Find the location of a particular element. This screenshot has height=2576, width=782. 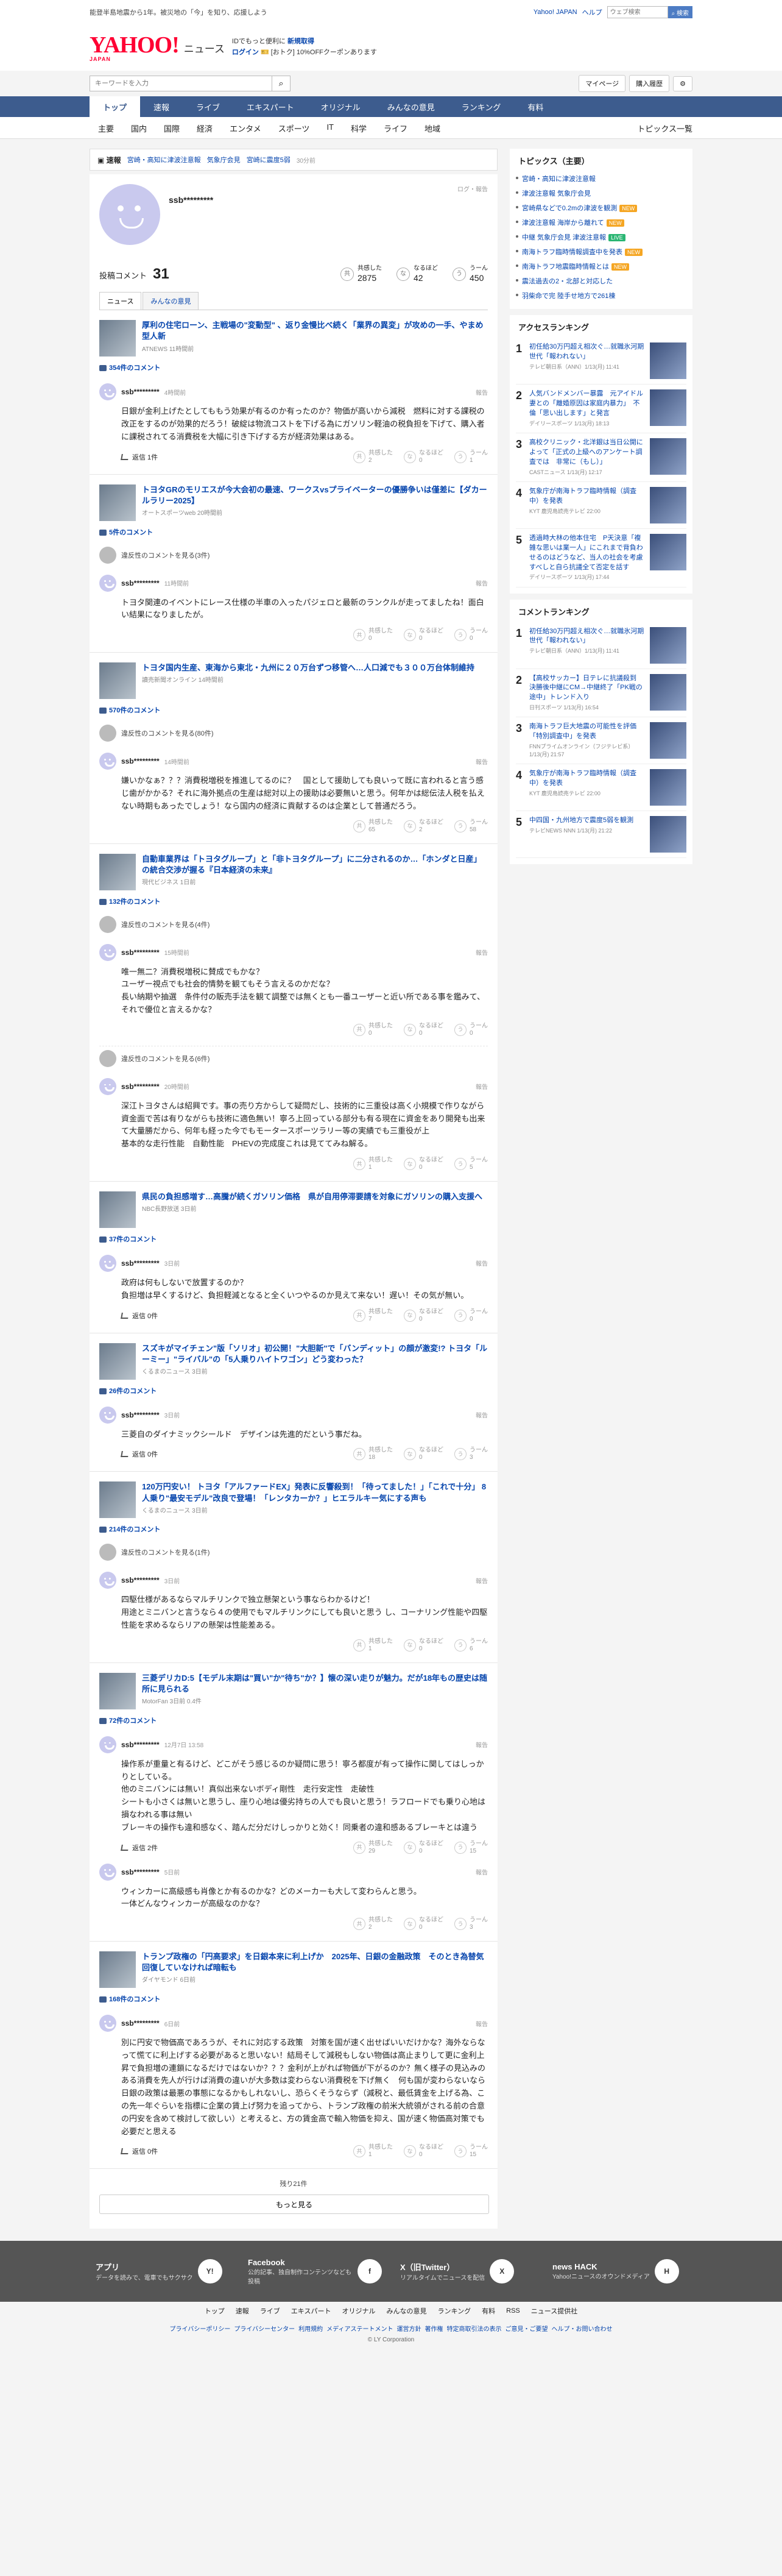

keyword-input is located at coordinates (181, 84).